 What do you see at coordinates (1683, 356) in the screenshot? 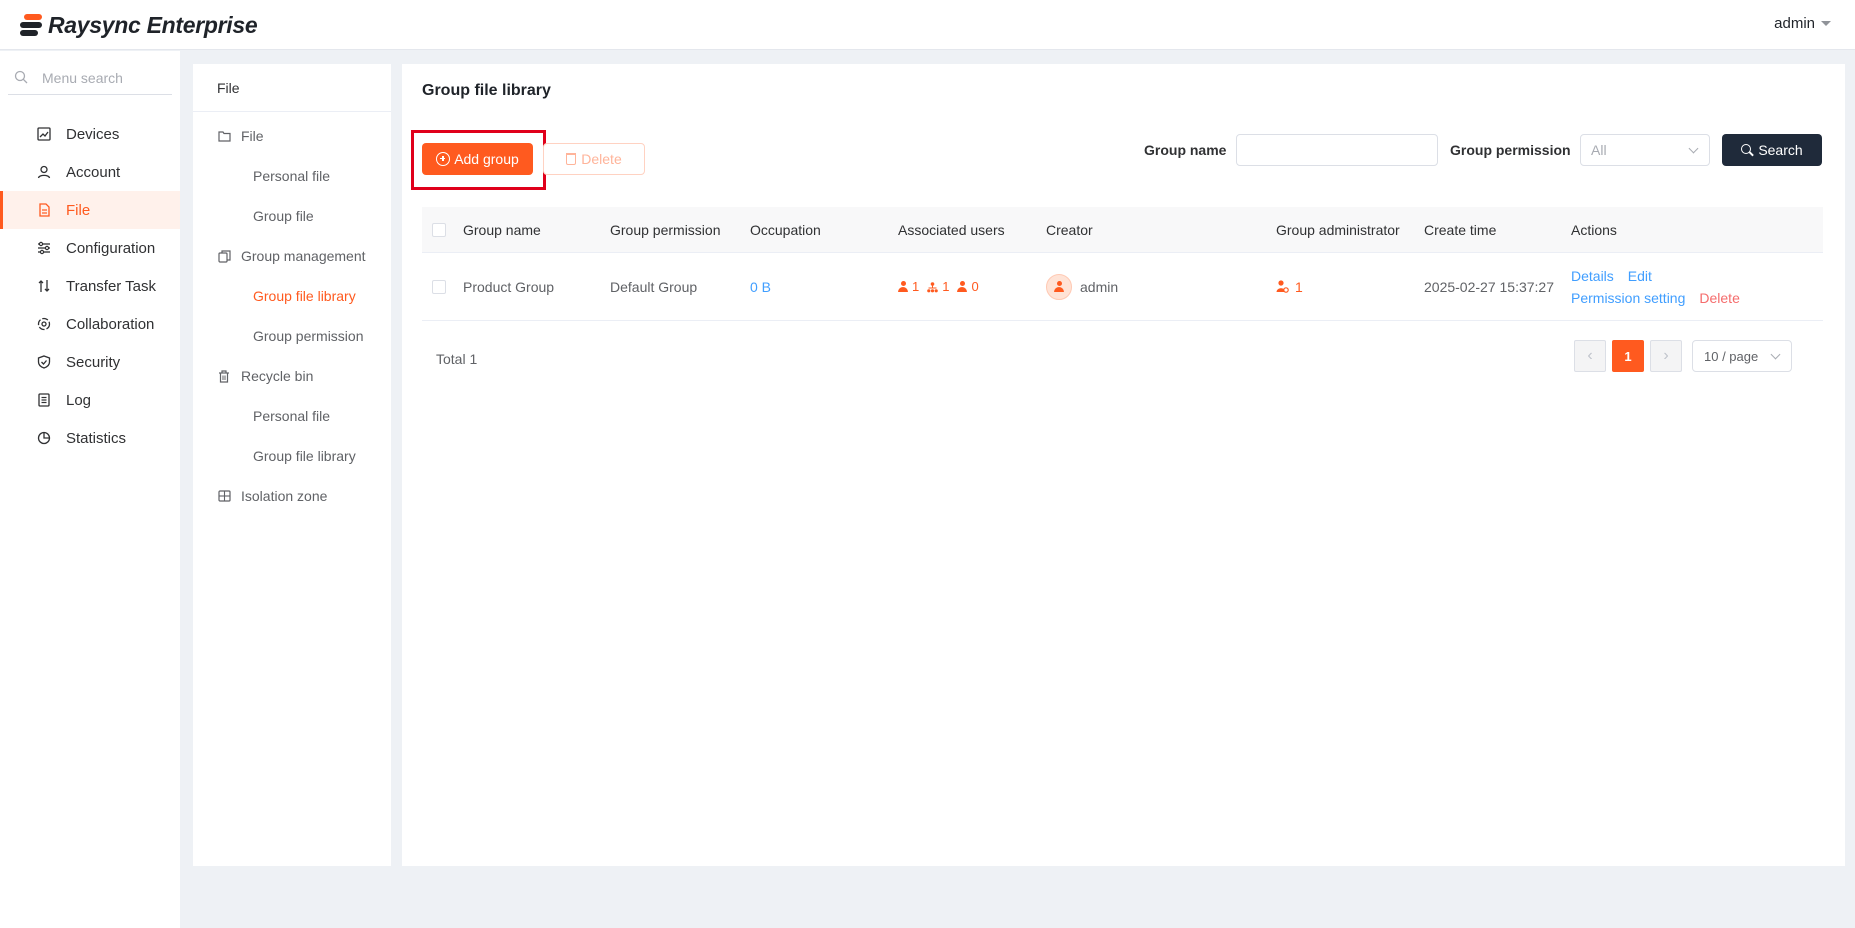
I see `pagination: ‹ 1 › 10 / page` at bounding box center [1683, 356].